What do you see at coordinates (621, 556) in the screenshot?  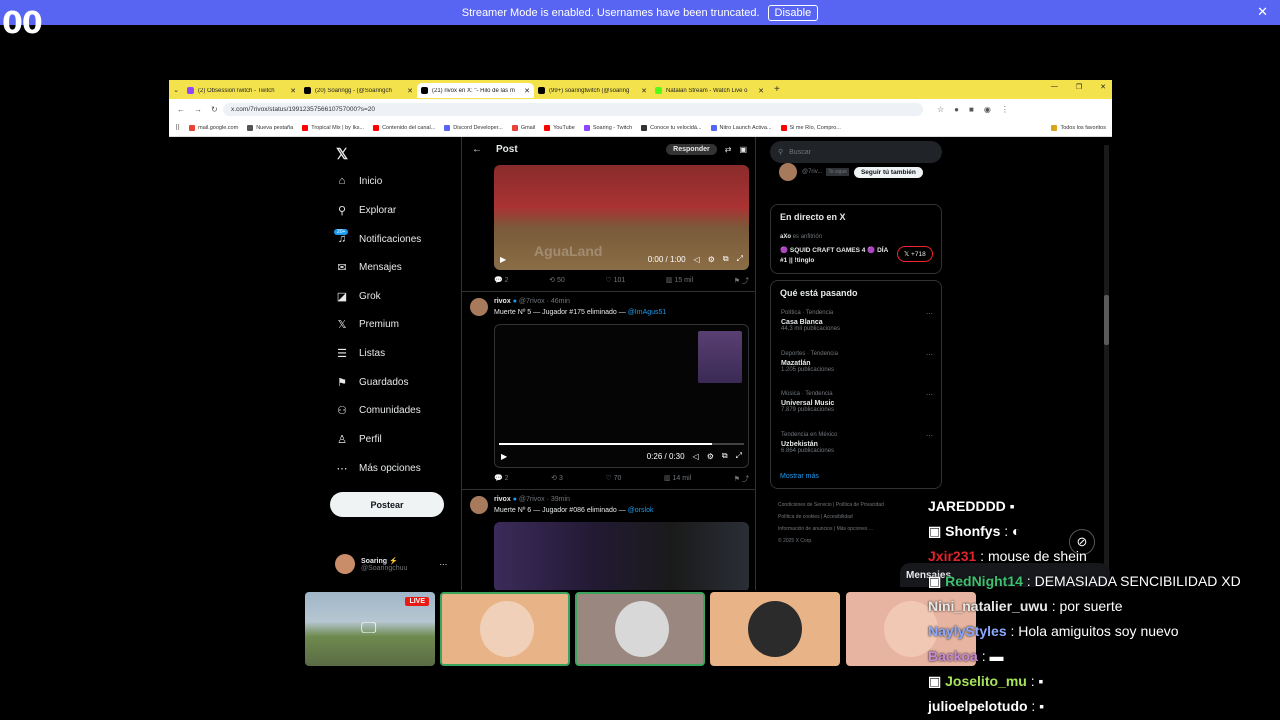 I see `video-player` at bounding box center [621, 556].